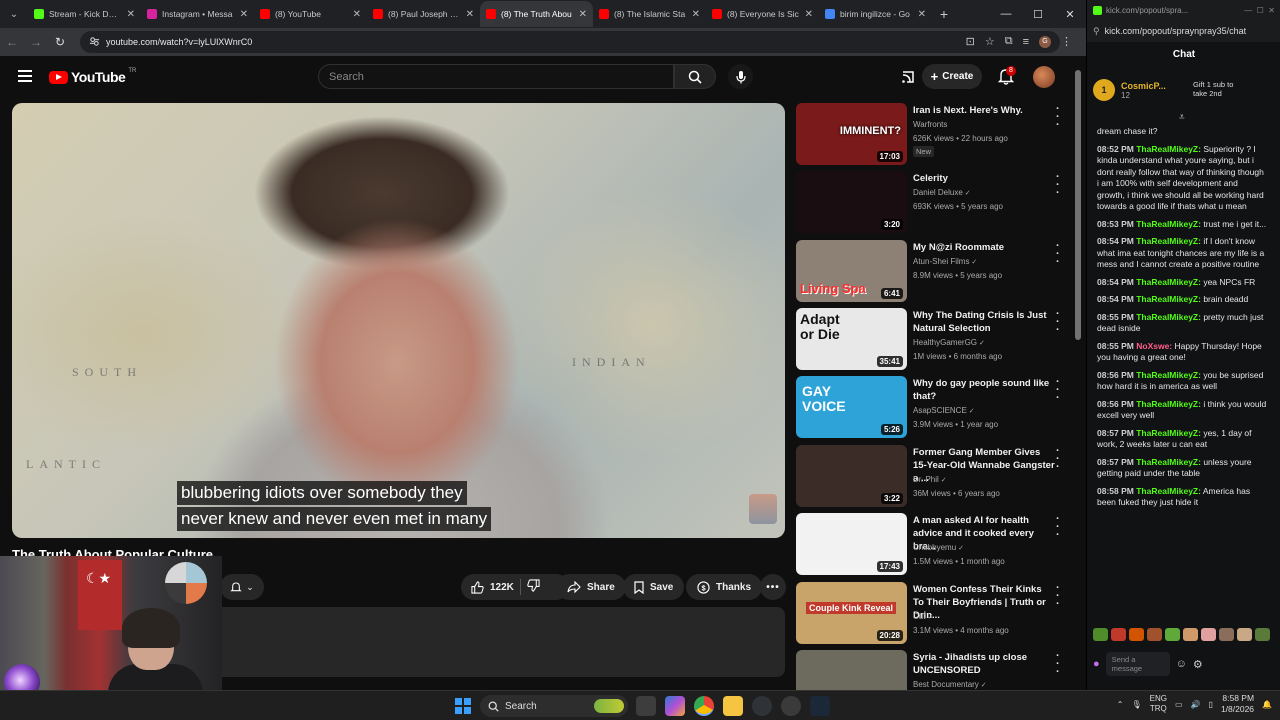  What do you see at coordinates (60, 42) in the screenshot?
I see `reload-icon: ↻` at bounding box center [60, 42].